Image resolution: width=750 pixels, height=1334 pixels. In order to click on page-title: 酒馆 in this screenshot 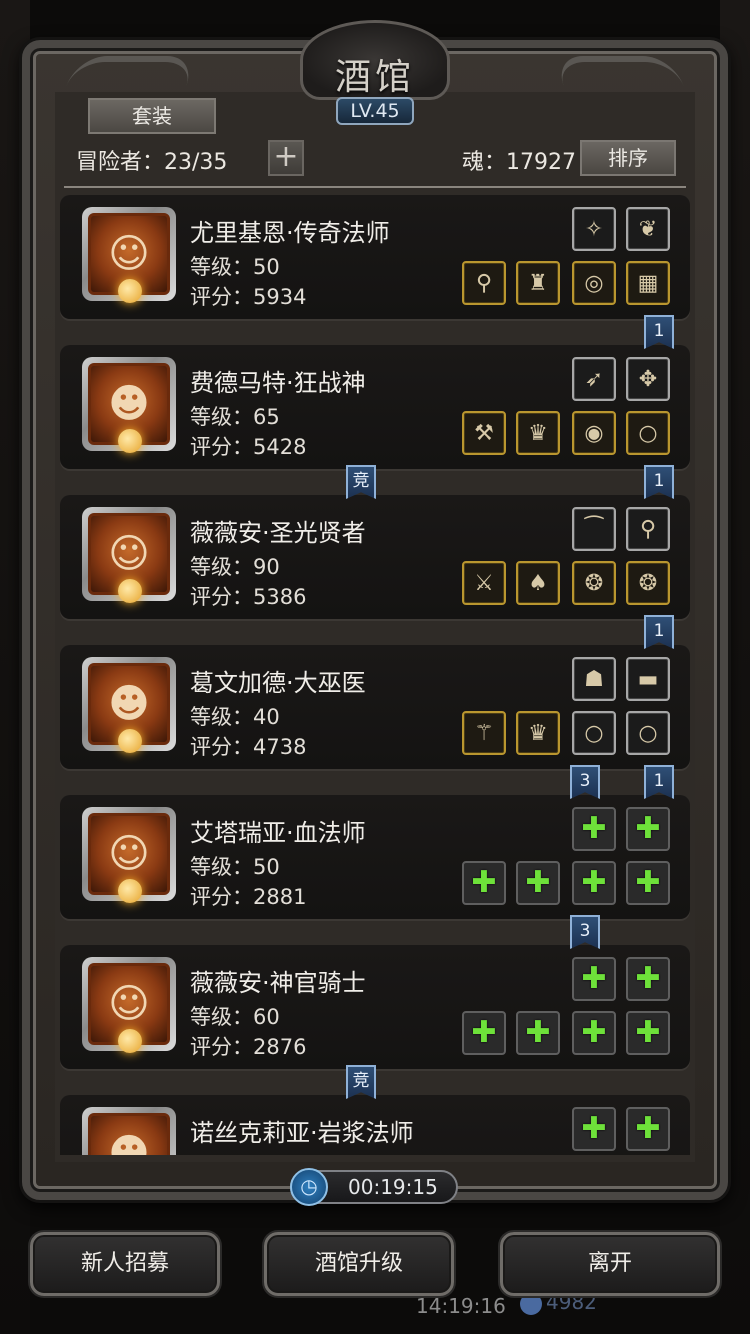, I will do `click(374, 77)`.